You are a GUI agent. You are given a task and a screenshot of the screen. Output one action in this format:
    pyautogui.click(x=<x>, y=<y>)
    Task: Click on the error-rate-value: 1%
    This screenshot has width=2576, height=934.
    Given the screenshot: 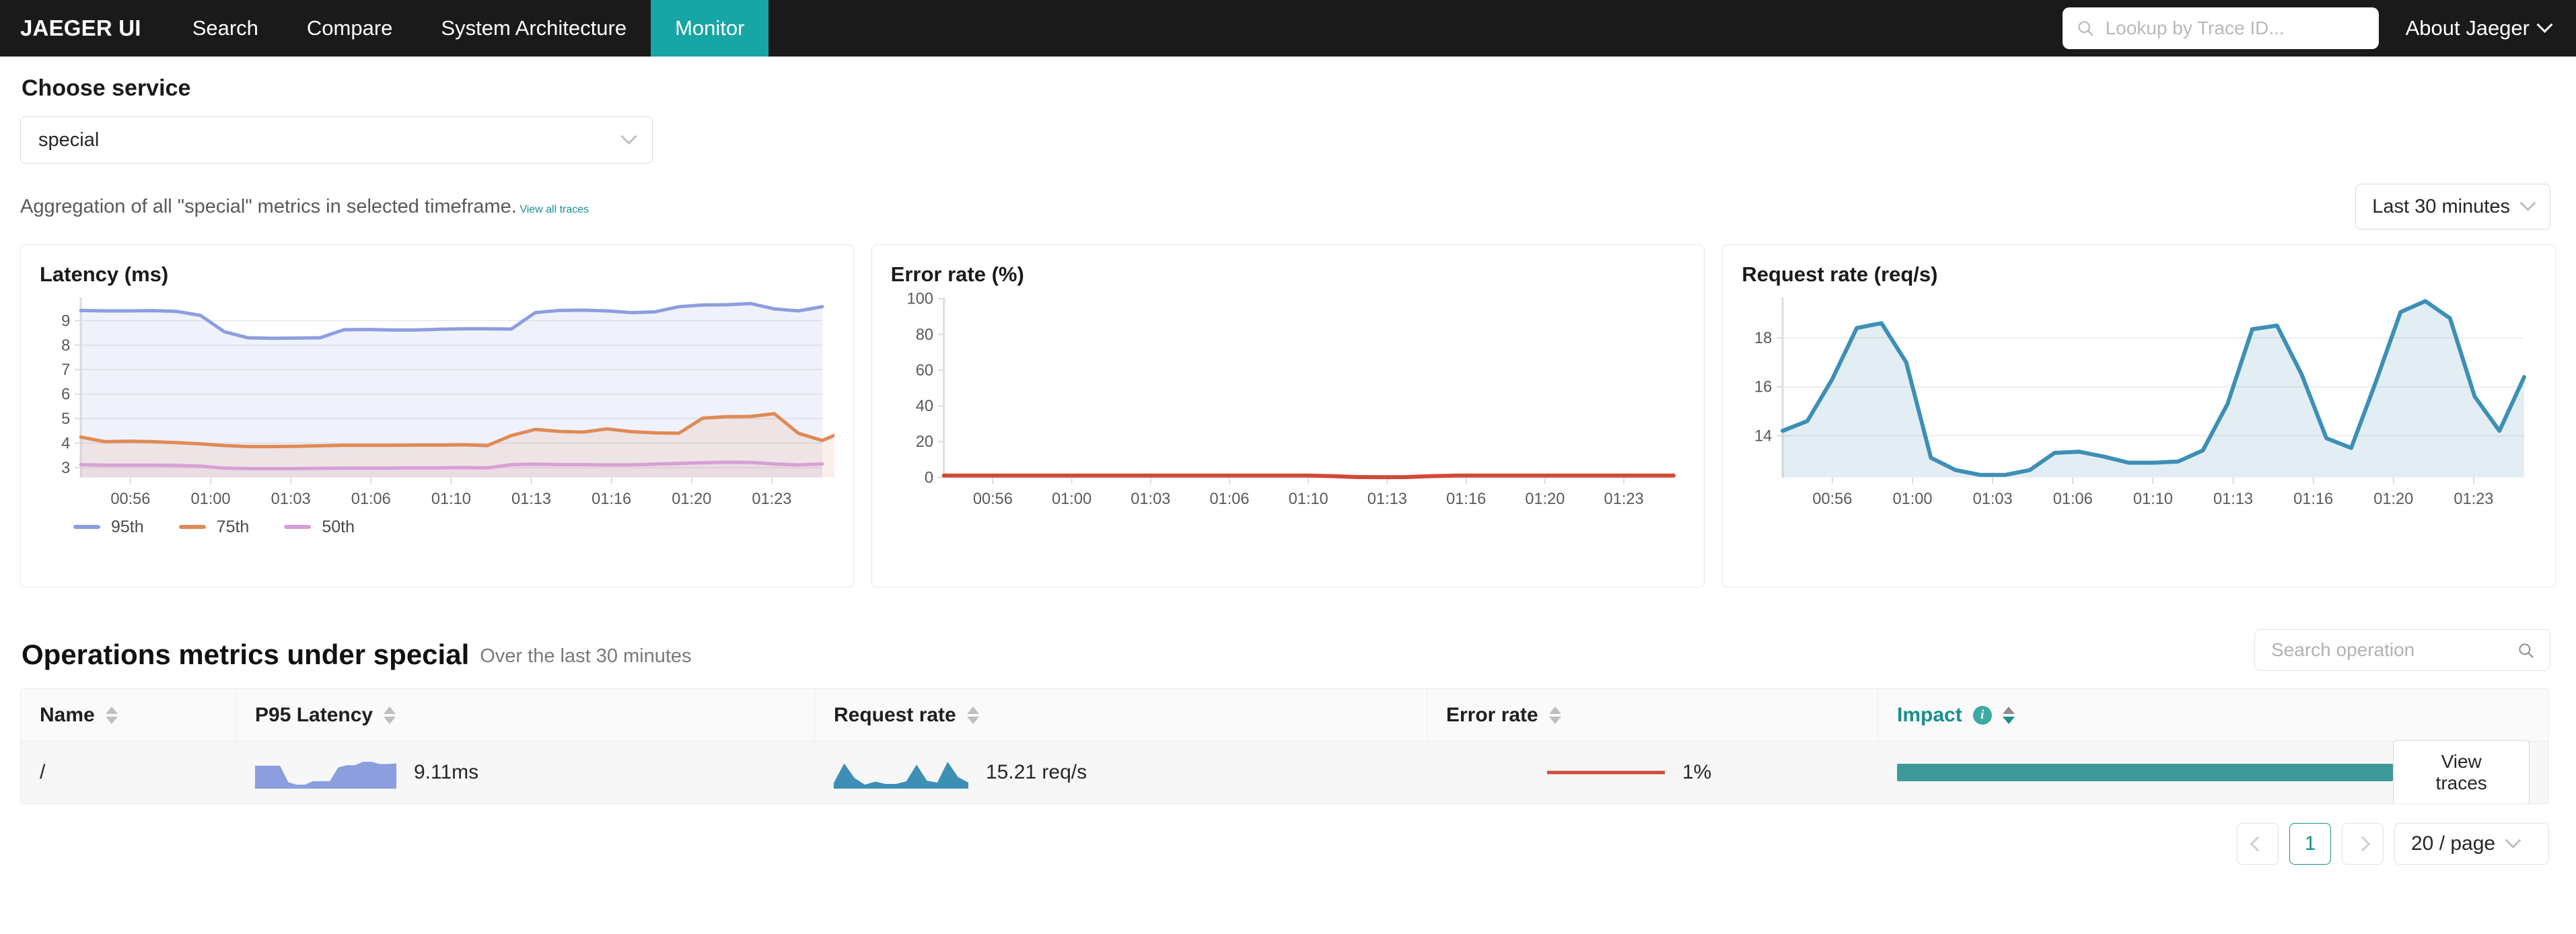 What is the action you would take?
    pyautogui.click(x=1697, y=772)
    